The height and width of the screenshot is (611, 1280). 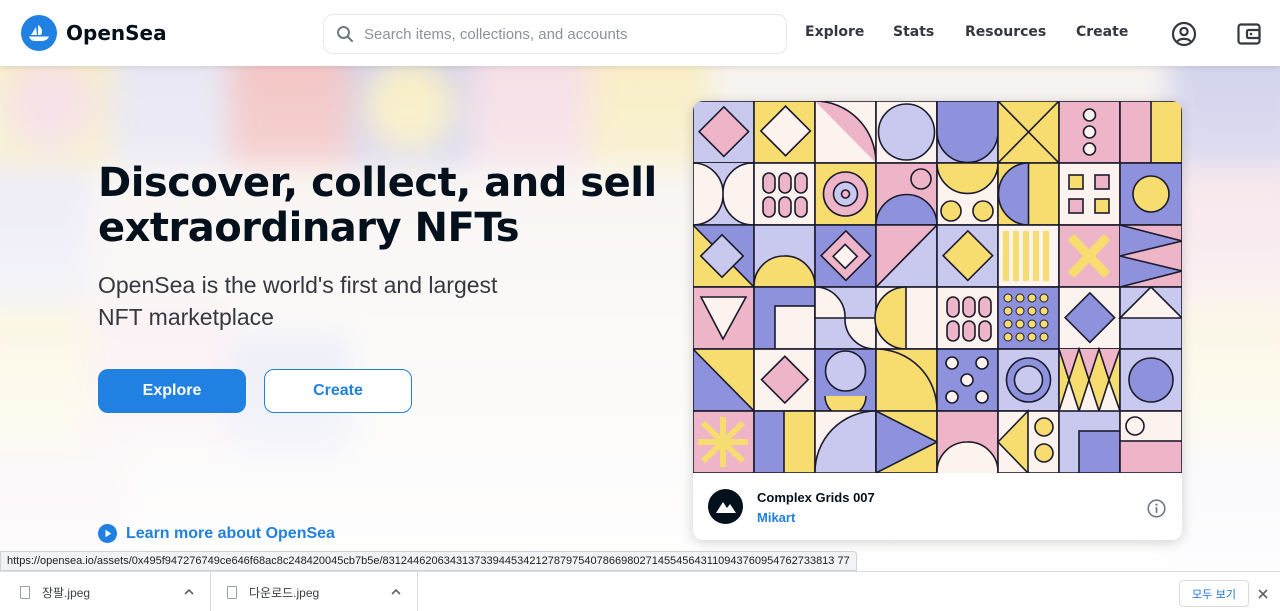 What do you see at coordinates (116, 33) in the screenshot?
I see `brand-name: OpenSea` at bounding box center [116, 33].